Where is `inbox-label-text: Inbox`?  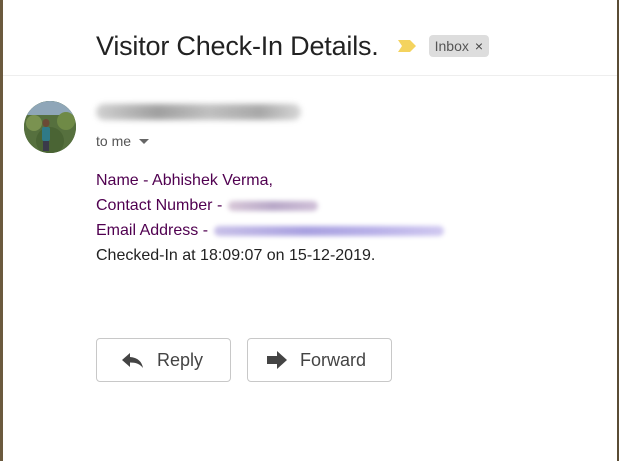
inbox-label-text: Inbox is located at coordinates (451, 46).